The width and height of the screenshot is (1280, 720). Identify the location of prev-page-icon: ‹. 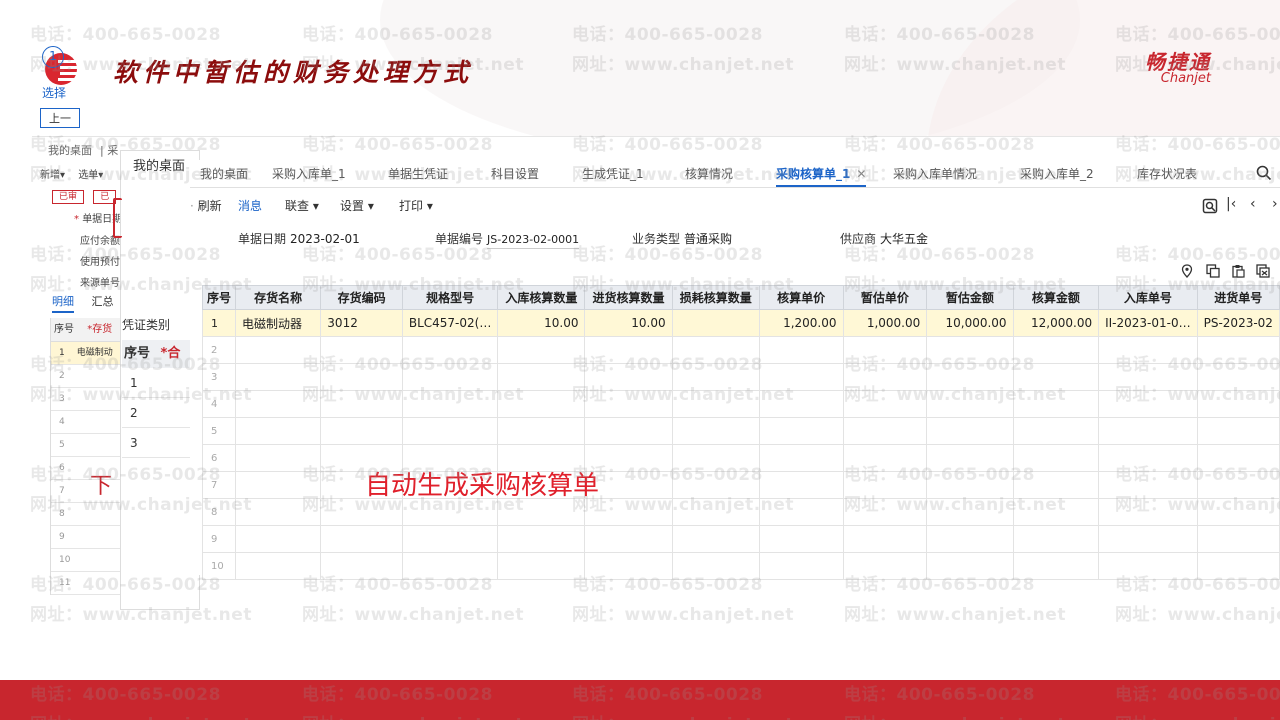
(1253, 204).